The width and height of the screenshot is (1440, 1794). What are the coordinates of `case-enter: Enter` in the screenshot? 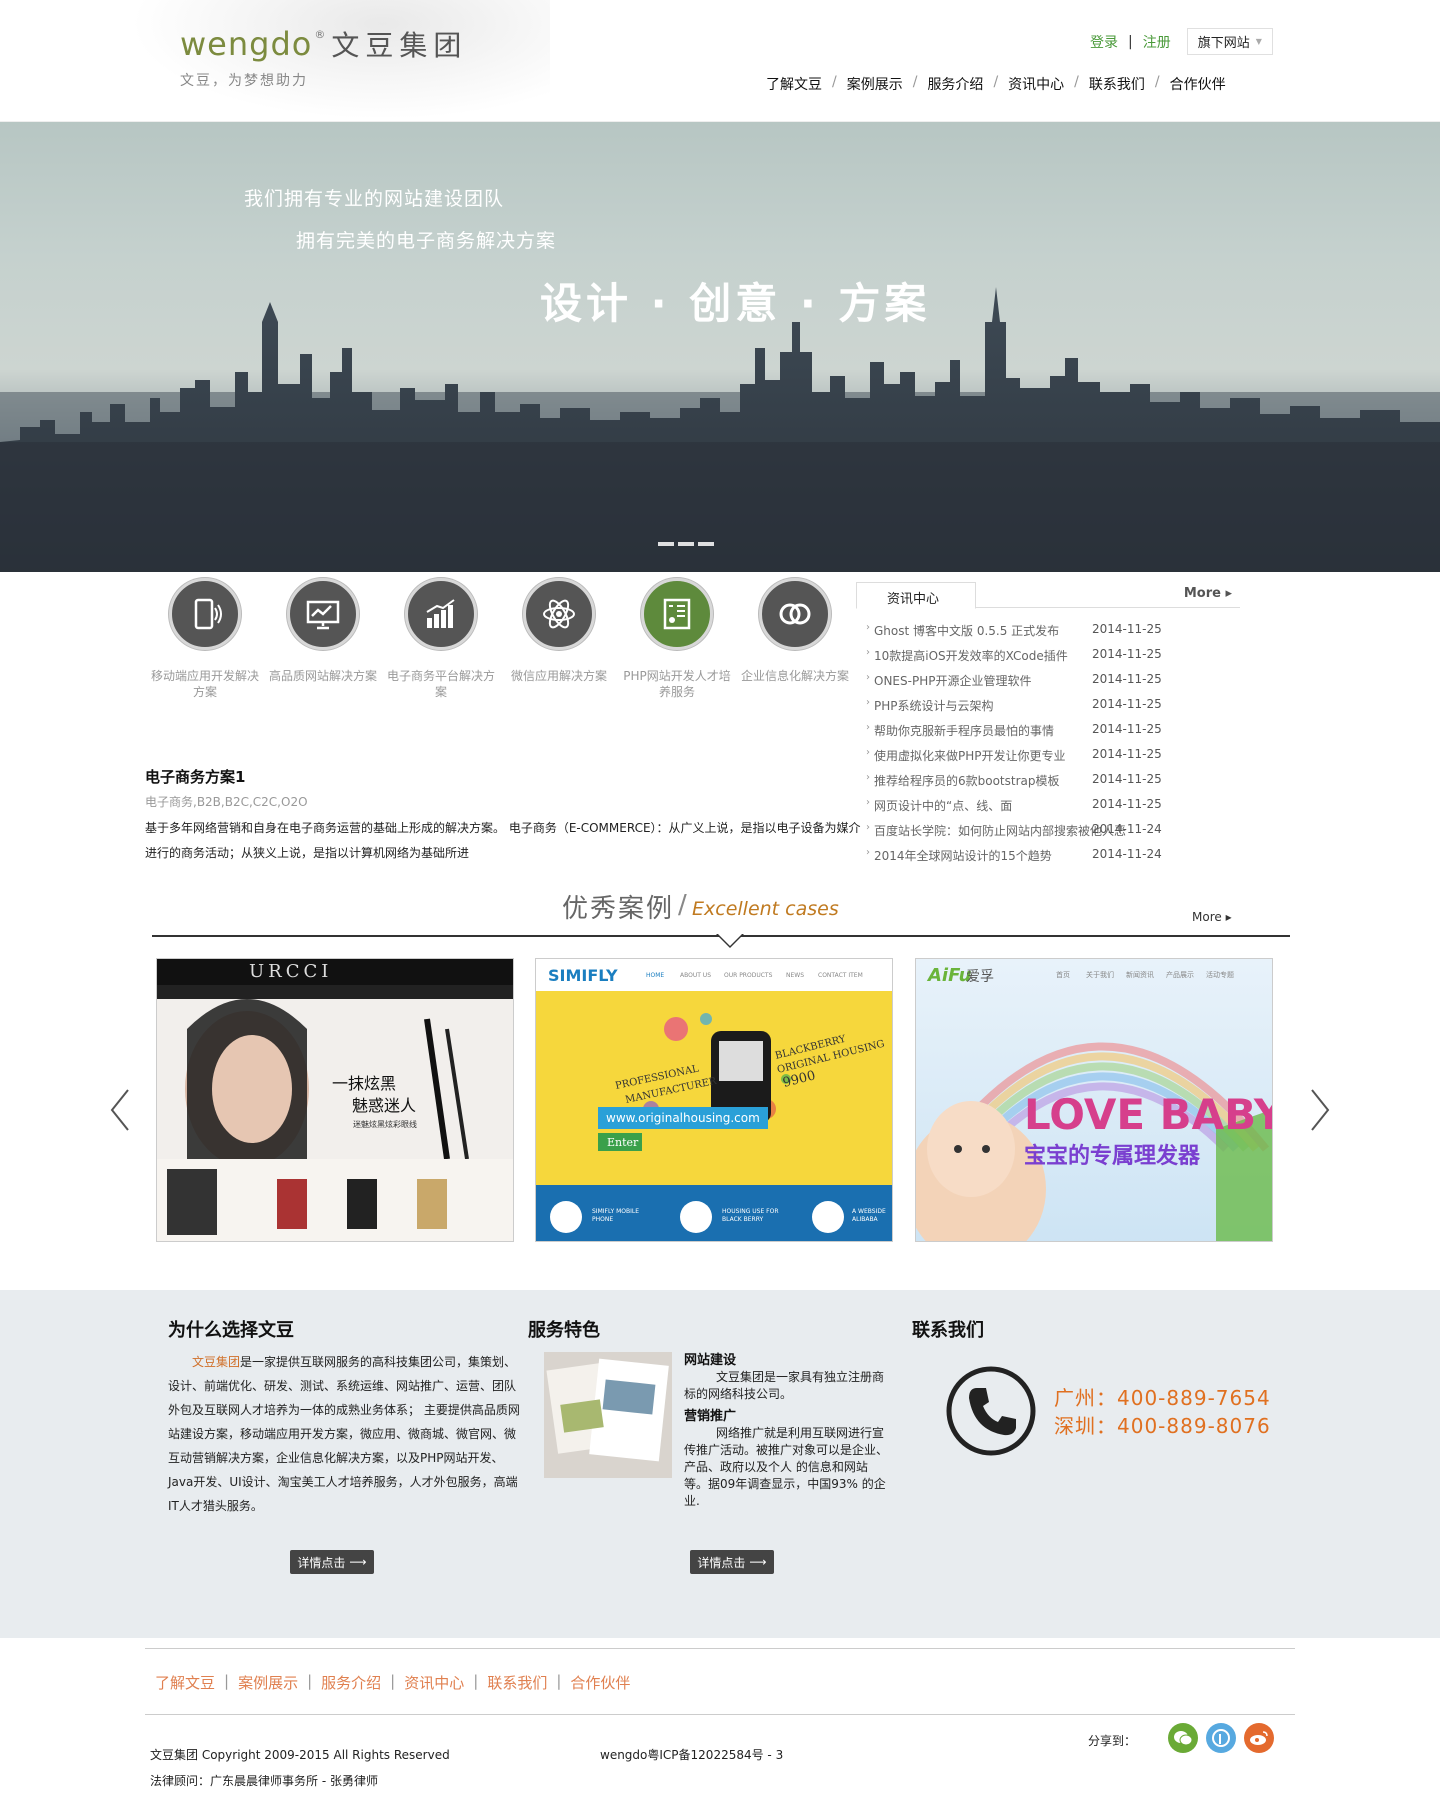 It's located at (623, 1142).